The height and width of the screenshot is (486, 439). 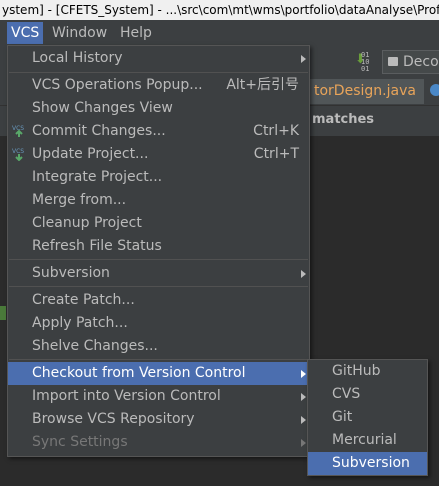 I want to click on config-box-icon, so click(x=393, y=61).